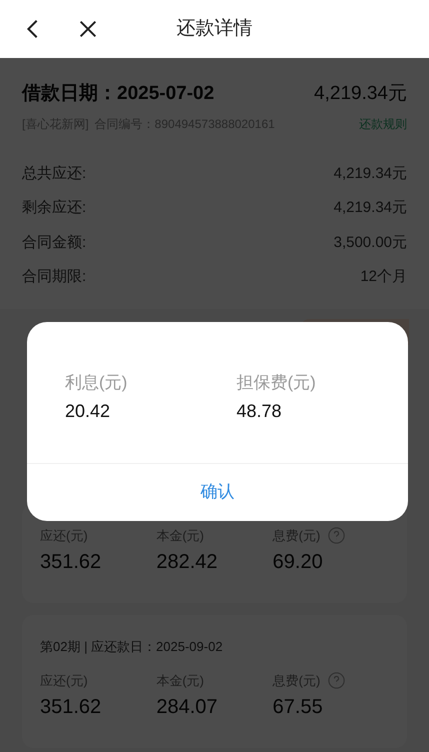 Image resolution: width=429 pixels, height=752 pixels. I want to click on loan-amount: 4,219.34元, so click(360, 94).